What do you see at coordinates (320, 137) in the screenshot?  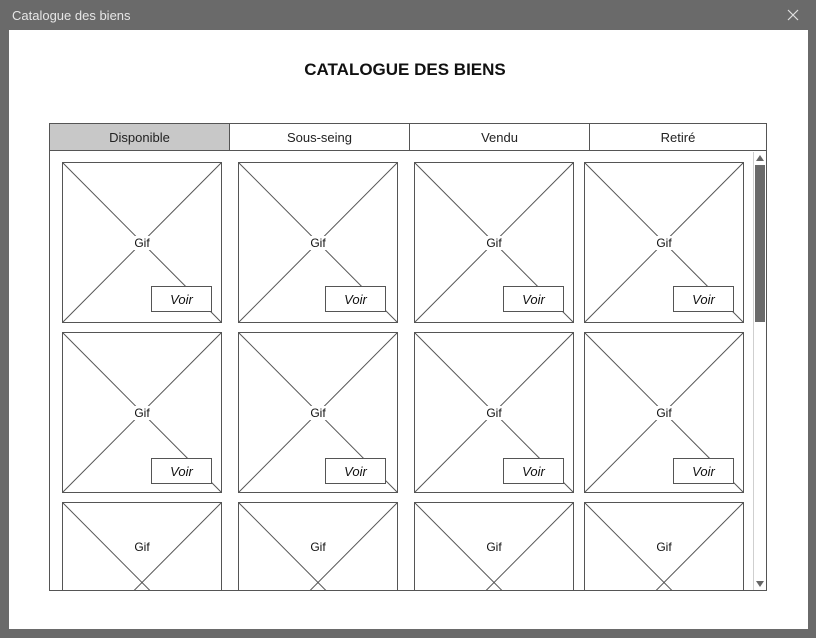 I see `tab-sous-seing: Sous-seing` at bounding box center [320, 137].